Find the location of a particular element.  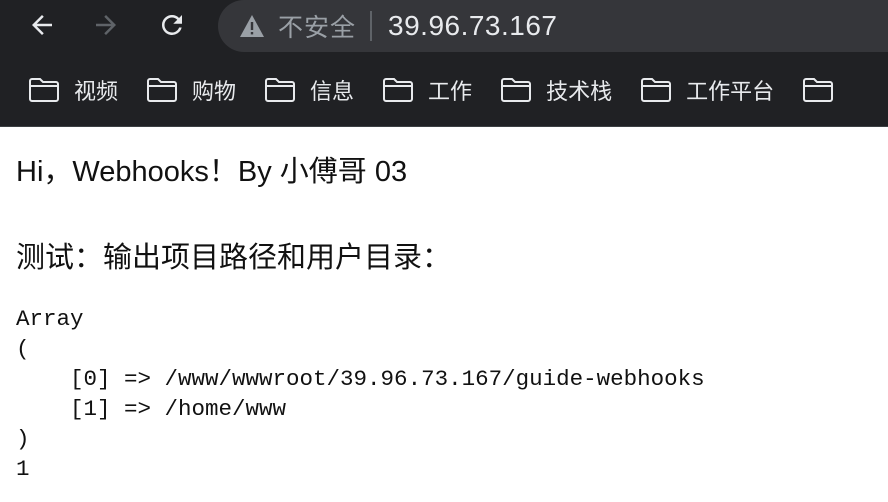

arrow-left-icon is located at coordinates (42, 25).